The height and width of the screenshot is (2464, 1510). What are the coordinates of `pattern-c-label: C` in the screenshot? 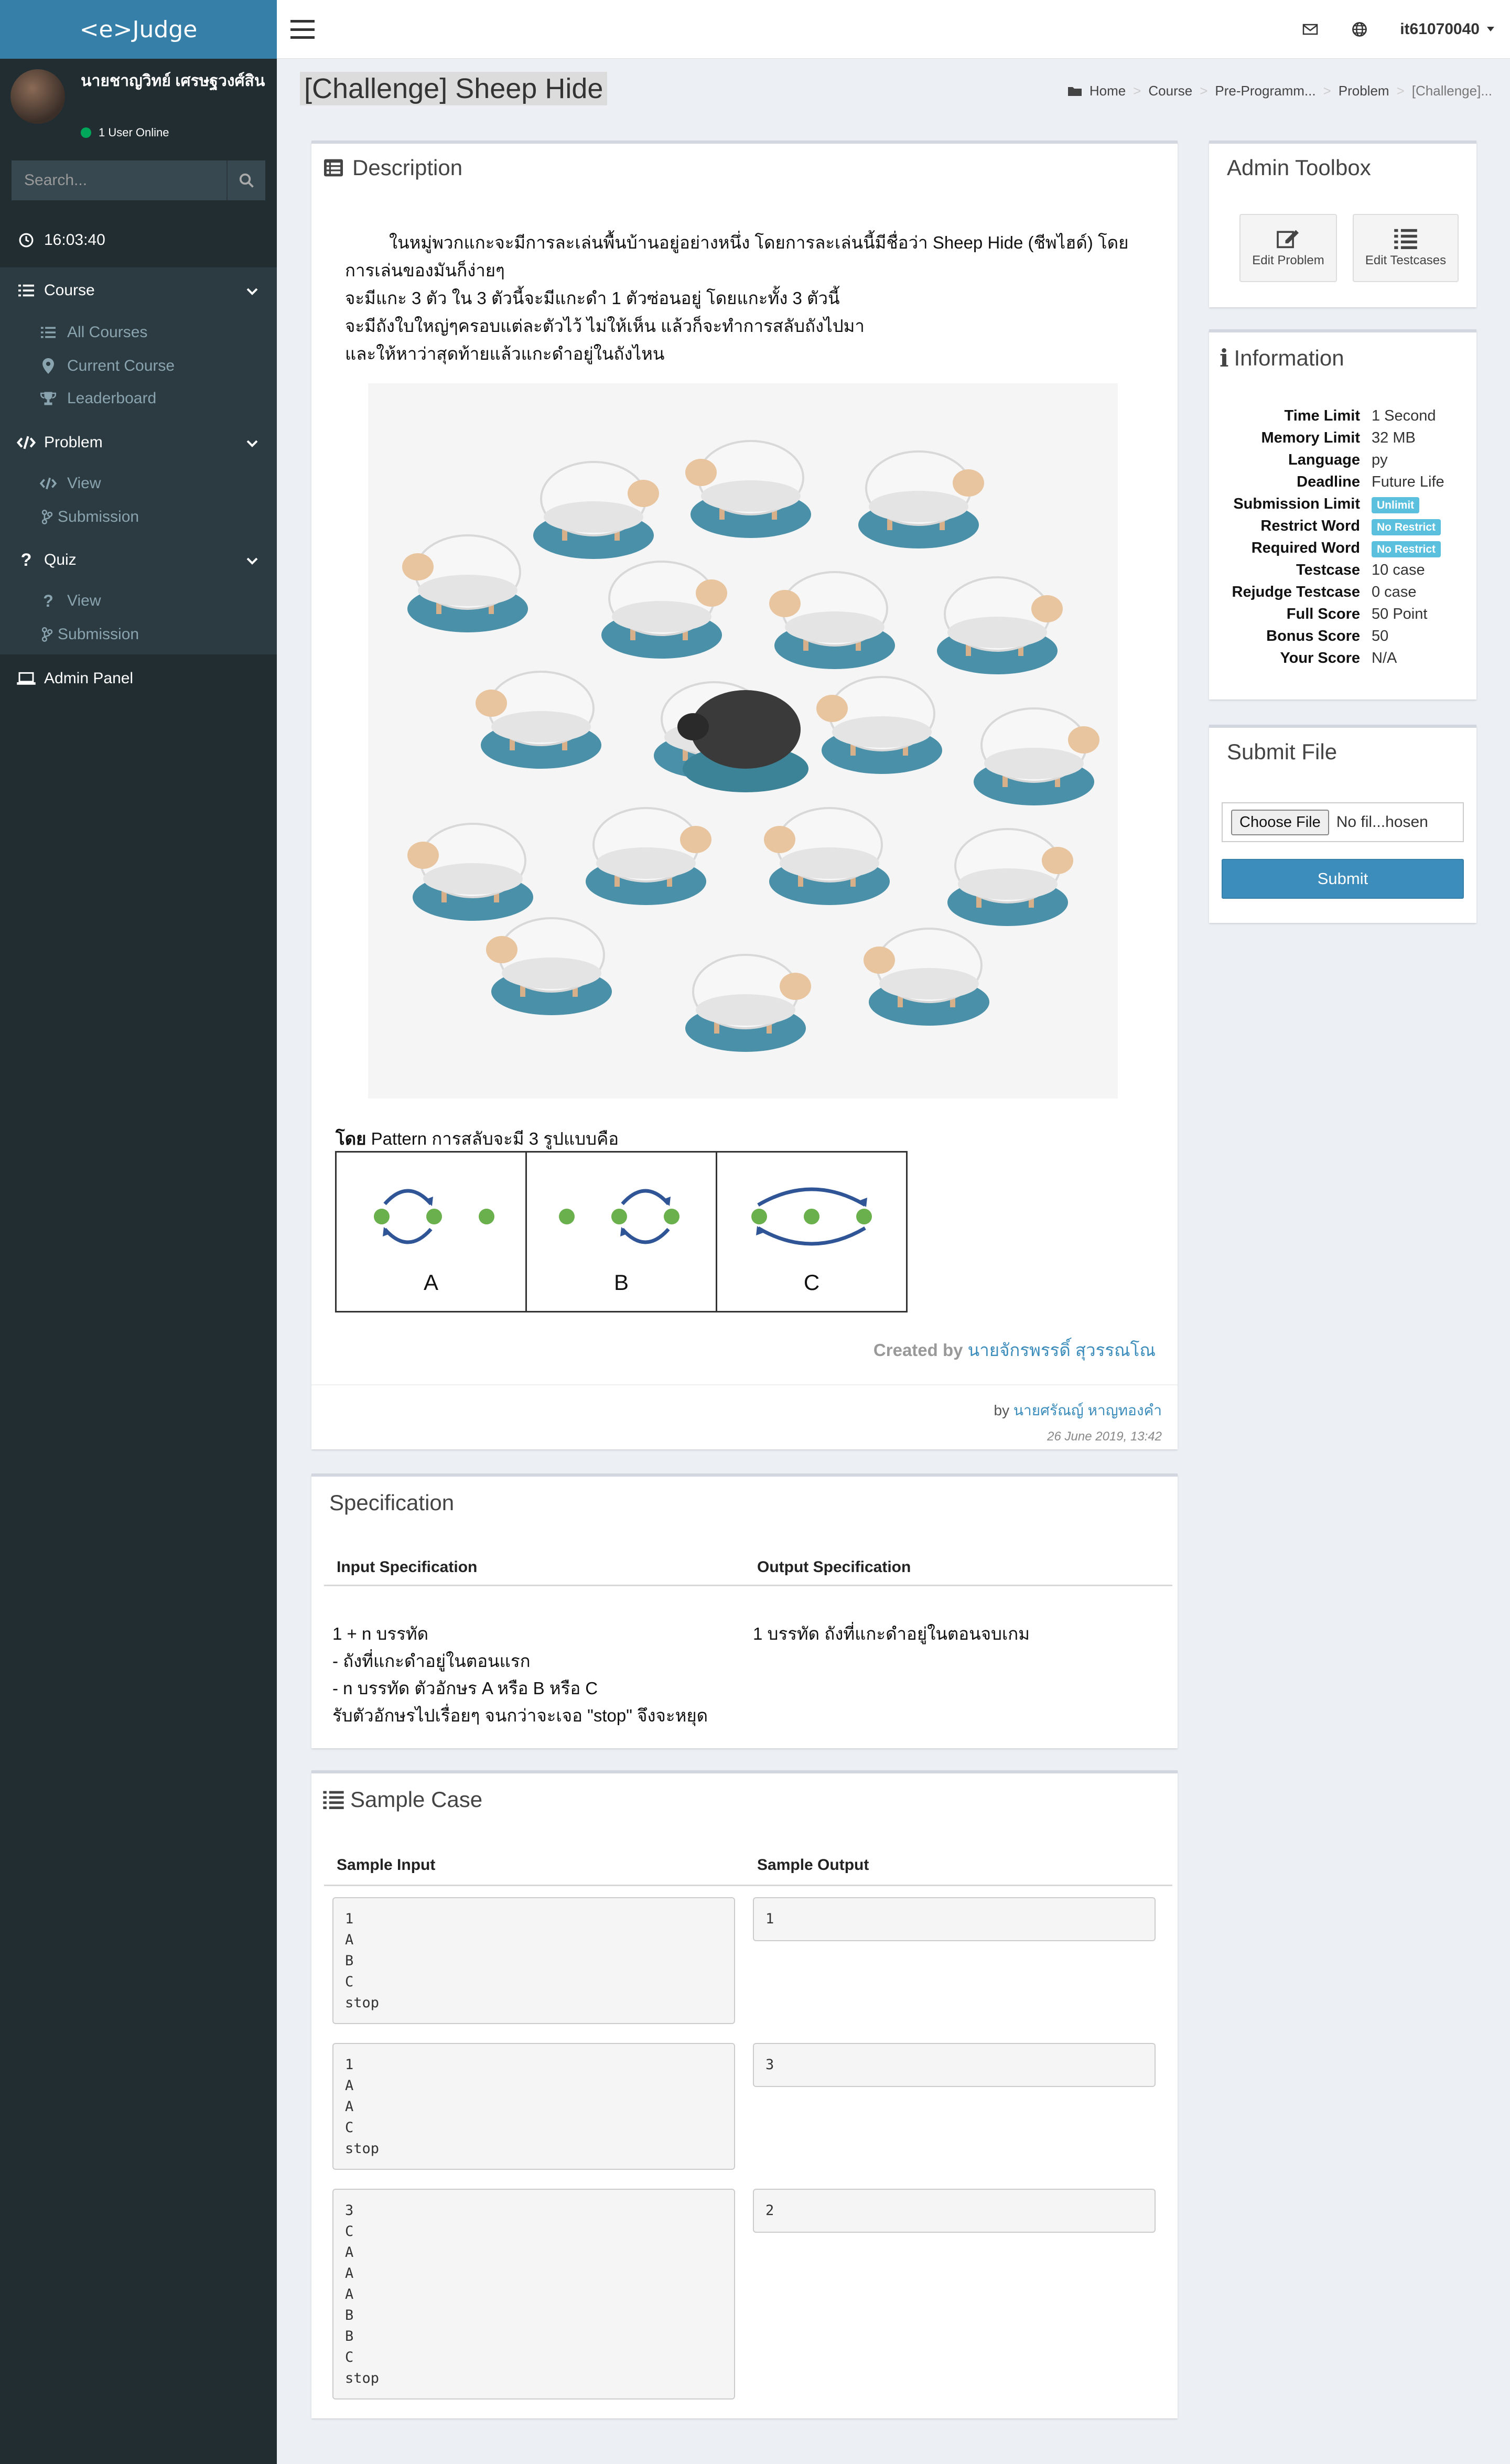 It's located at (811, 1282).